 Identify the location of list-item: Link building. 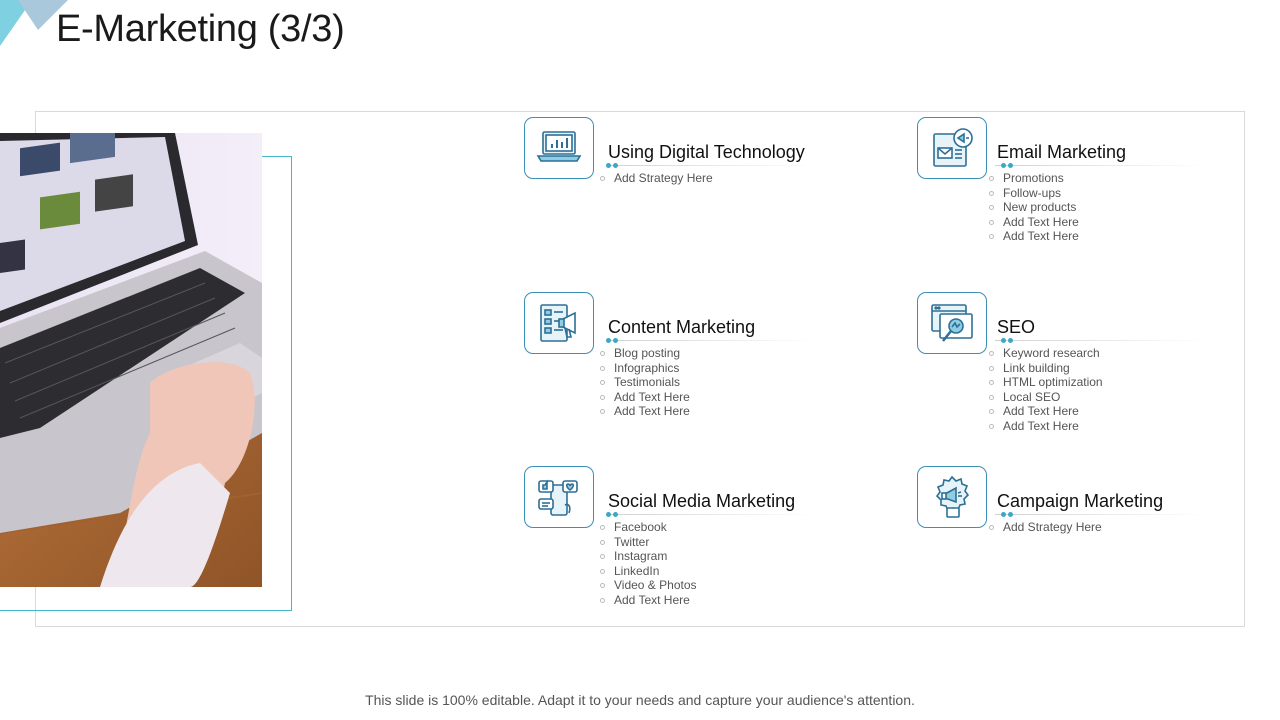
(1046, 368).